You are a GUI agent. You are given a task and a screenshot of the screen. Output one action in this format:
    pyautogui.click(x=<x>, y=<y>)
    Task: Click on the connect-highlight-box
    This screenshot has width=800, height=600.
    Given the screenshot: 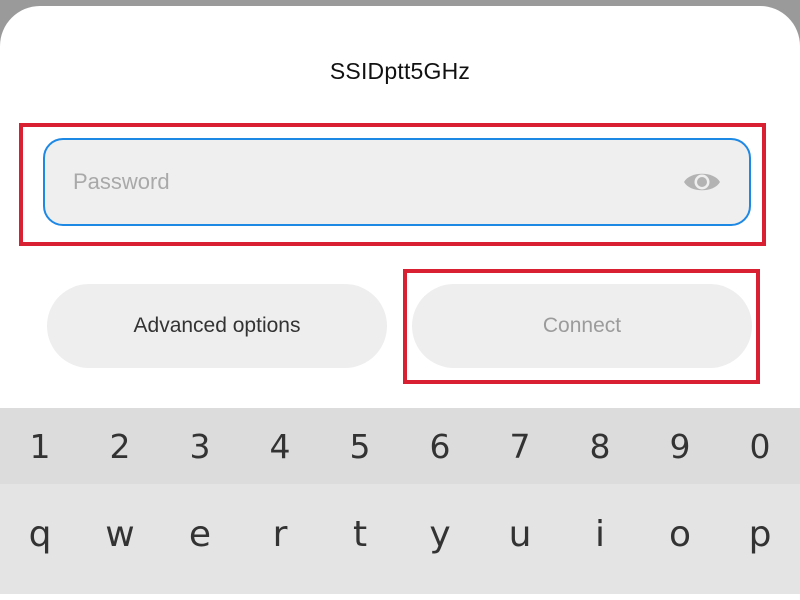 What is the action you would take?
    pyautogui.click(x=581, y=326)
    